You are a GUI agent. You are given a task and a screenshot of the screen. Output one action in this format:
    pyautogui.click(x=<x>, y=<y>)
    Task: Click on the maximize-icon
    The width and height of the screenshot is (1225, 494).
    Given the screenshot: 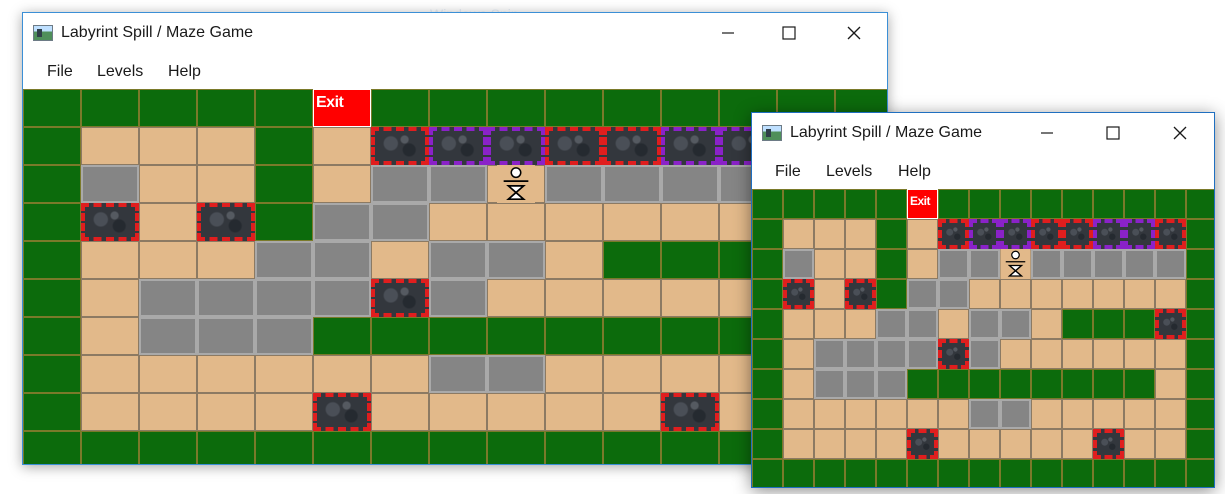 What is the action you would take?
    pyautogui.click(x=1113, y=133)
    